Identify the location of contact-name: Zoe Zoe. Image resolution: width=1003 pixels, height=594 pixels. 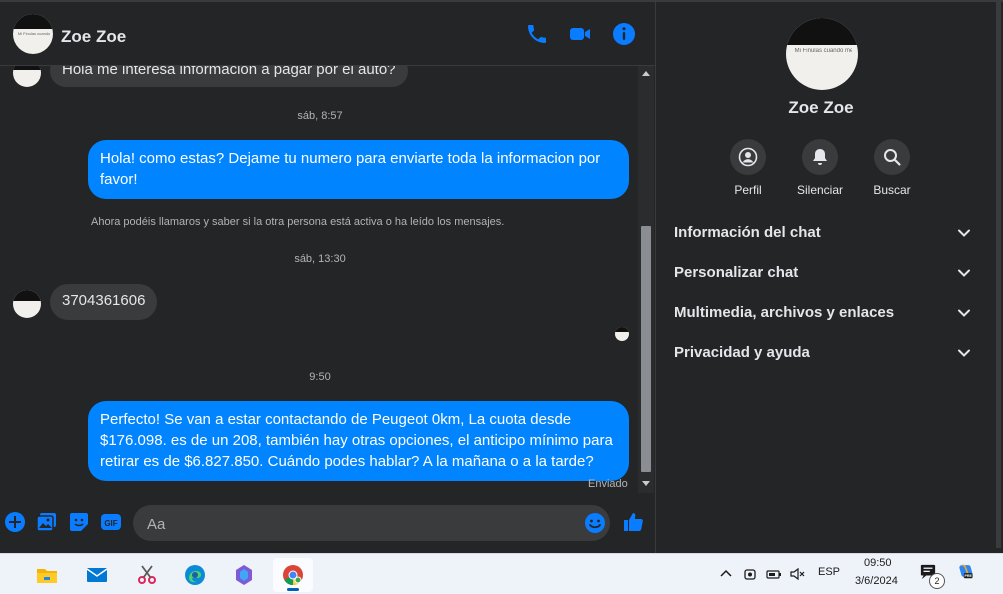
(93, 37).